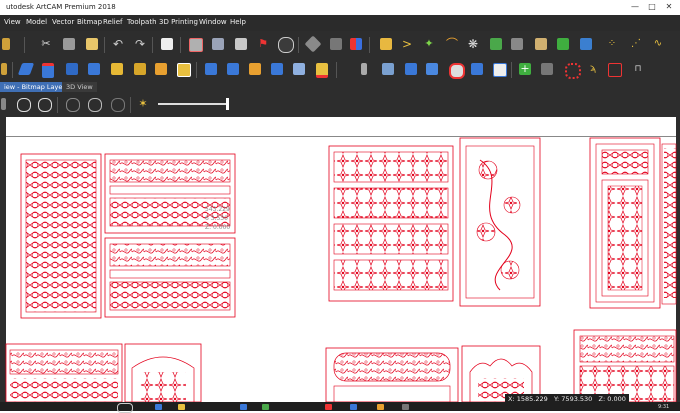 The height and width of the screenshot is (413, 680). Describe the element at coordinates (340, 406) in the screenshot. I see `taskbar` at that location.